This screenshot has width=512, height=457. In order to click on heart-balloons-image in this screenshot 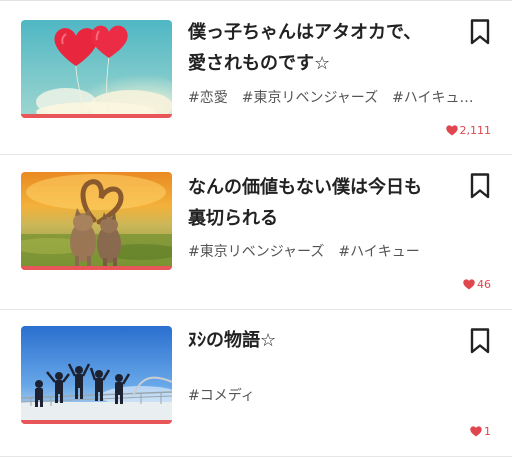, I will do `click(96, 69)`.